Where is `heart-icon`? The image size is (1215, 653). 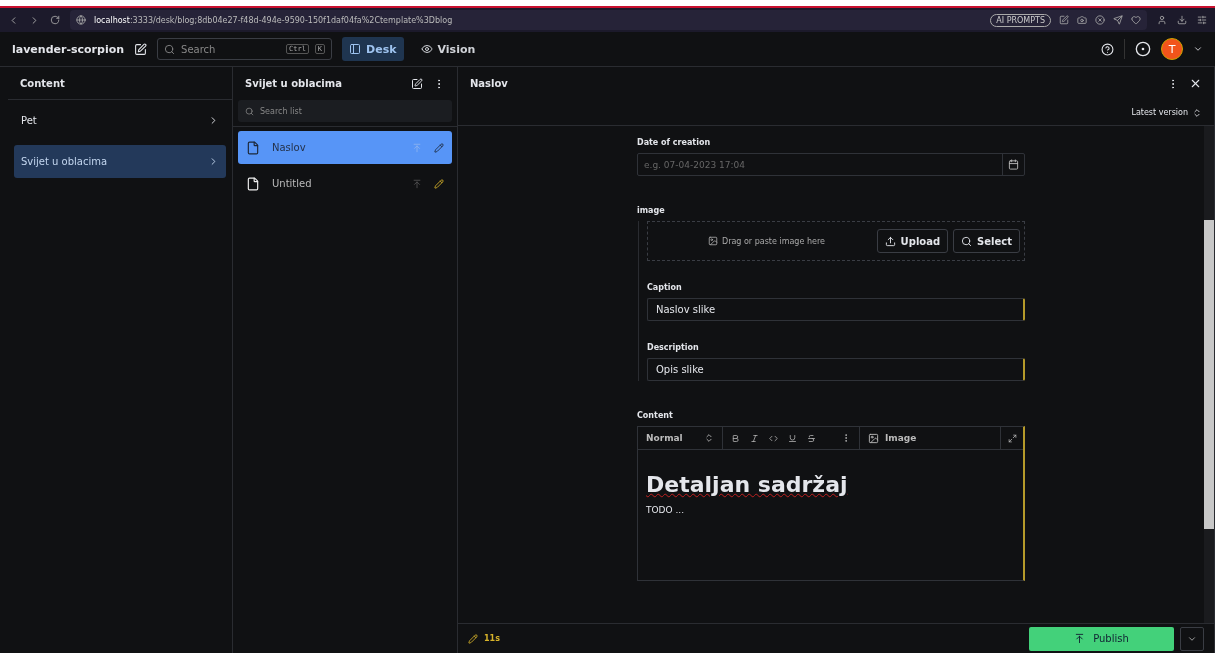 heart-icon is located at coordinates (1136, 20).